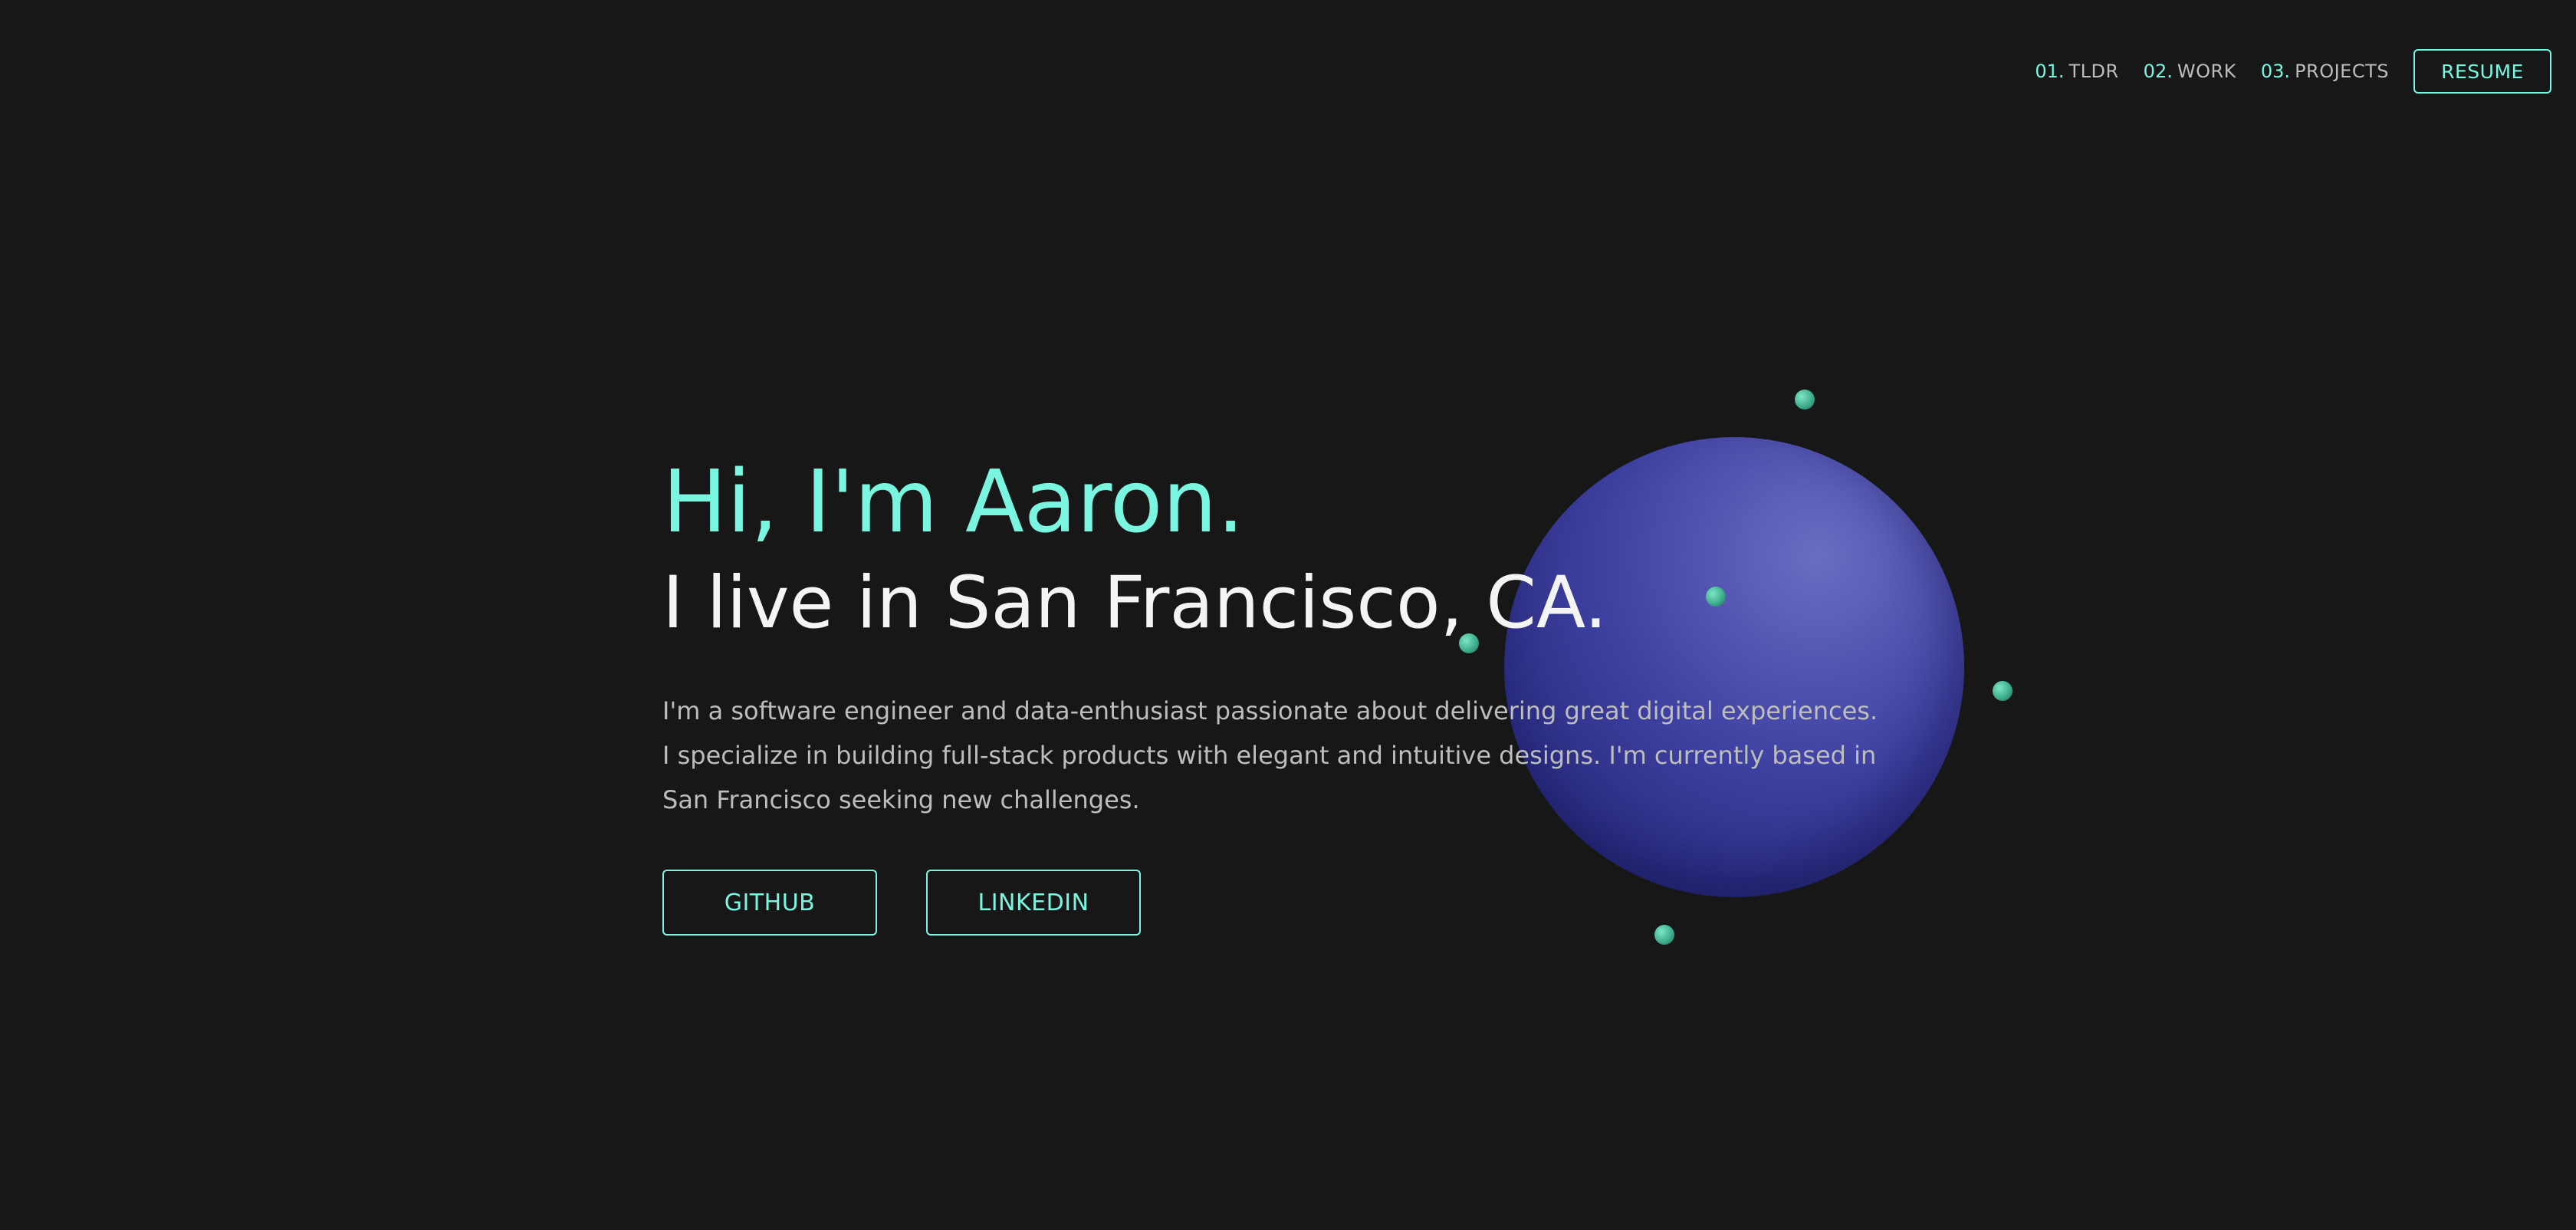 This screenshot has width=2576, height=1230. Describe the element at coordinates (1033, 903) in the screenshot. I see `linkedin-button: LINKEDIN` at that location.